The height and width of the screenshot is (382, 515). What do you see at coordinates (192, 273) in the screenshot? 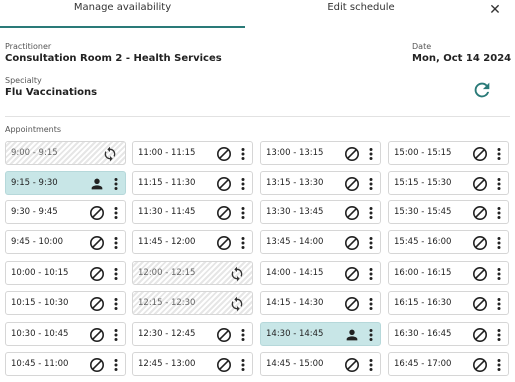
I see `appointment-slot: 12:00 - 12:15` at bounding box center [192, 273].